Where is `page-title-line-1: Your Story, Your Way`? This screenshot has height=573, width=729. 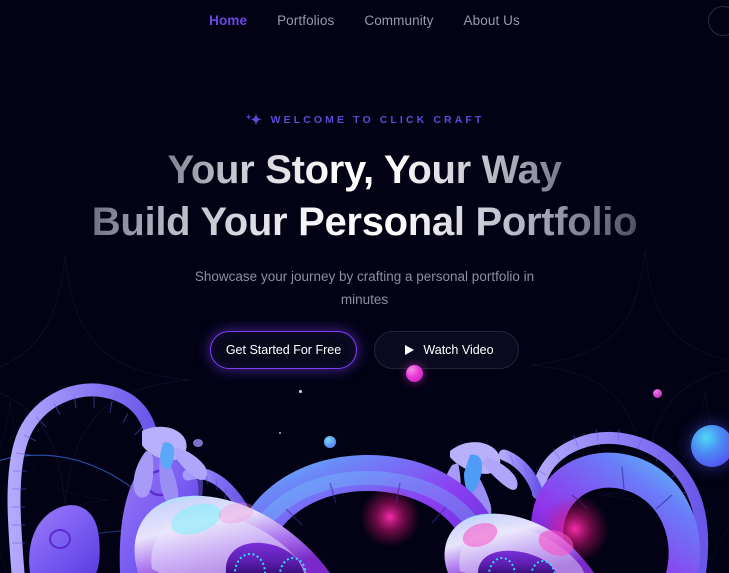
page-title-line-1: Your Story, Your Way is located at coordinates (364, 170).